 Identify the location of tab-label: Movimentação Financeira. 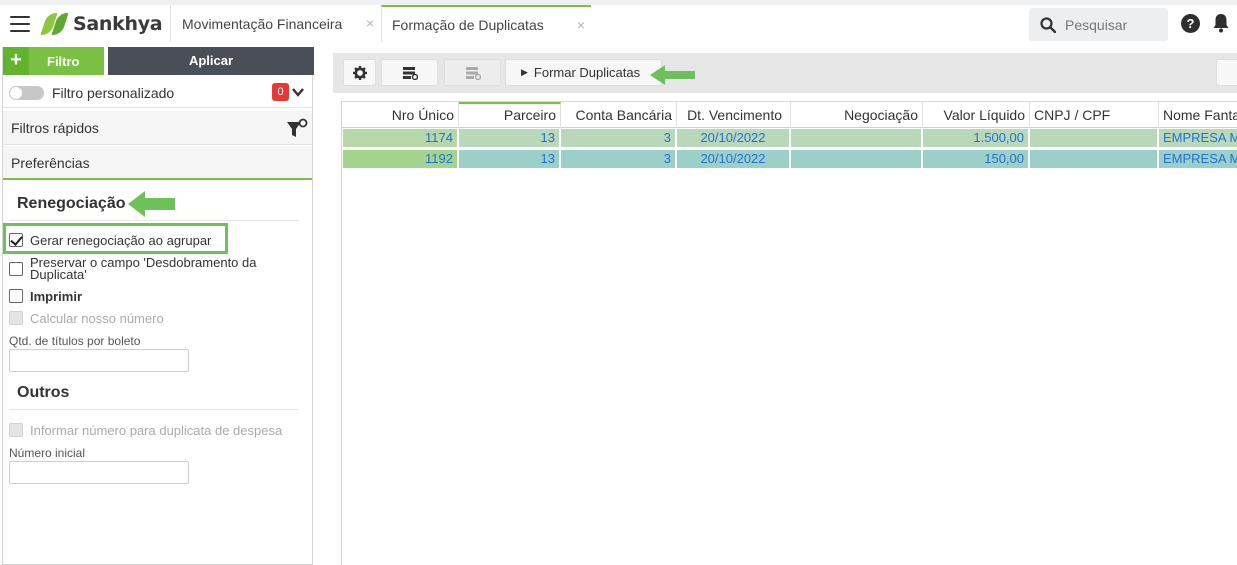
(262, 23).